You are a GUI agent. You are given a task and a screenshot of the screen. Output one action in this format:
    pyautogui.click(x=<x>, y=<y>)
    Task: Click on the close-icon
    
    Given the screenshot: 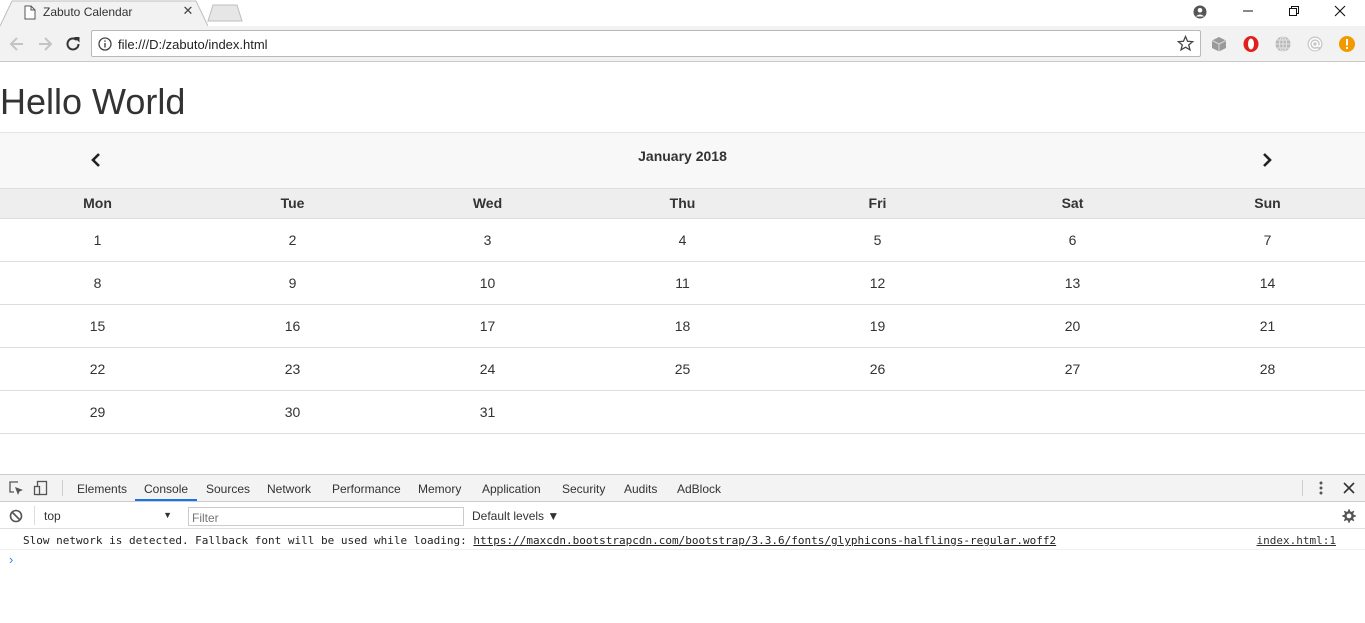 What is the action you would take?
    pyautogui.click(x=1340, y=11)
    